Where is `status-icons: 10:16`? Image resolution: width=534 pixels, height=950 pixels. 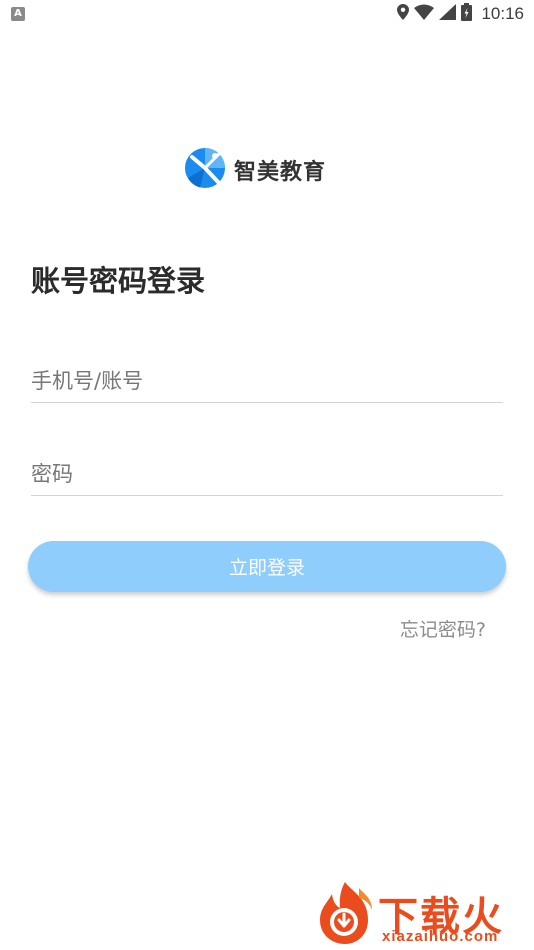 status-icons: 10:16 is located at coordinates (460, 14).